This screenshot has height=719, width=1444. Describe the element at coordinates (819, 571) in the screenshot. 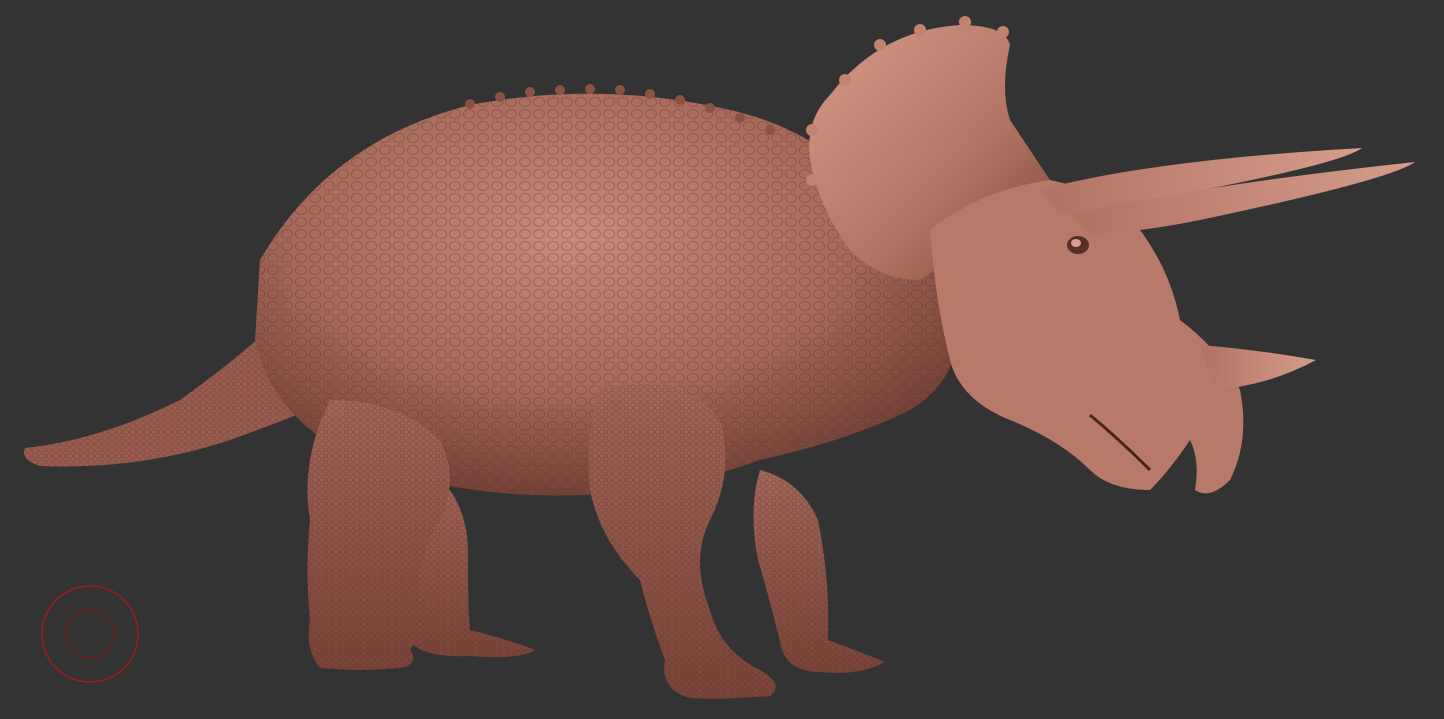

I see `far-front-leg` at that location.